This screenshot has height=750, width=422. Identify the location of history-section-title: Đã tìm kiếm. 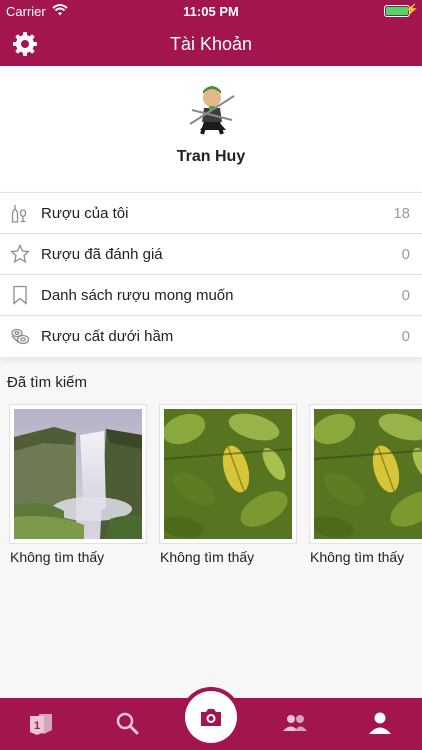
(47, 382).